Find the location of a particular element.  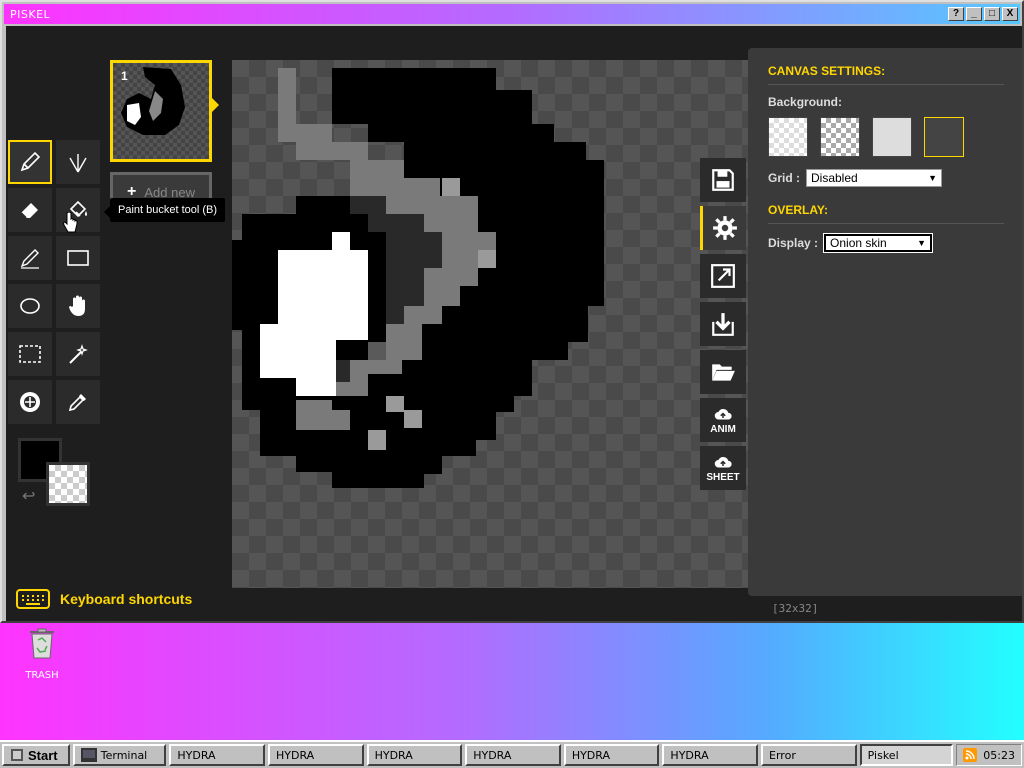

pencil-icon is located at coordinates (30, 161).